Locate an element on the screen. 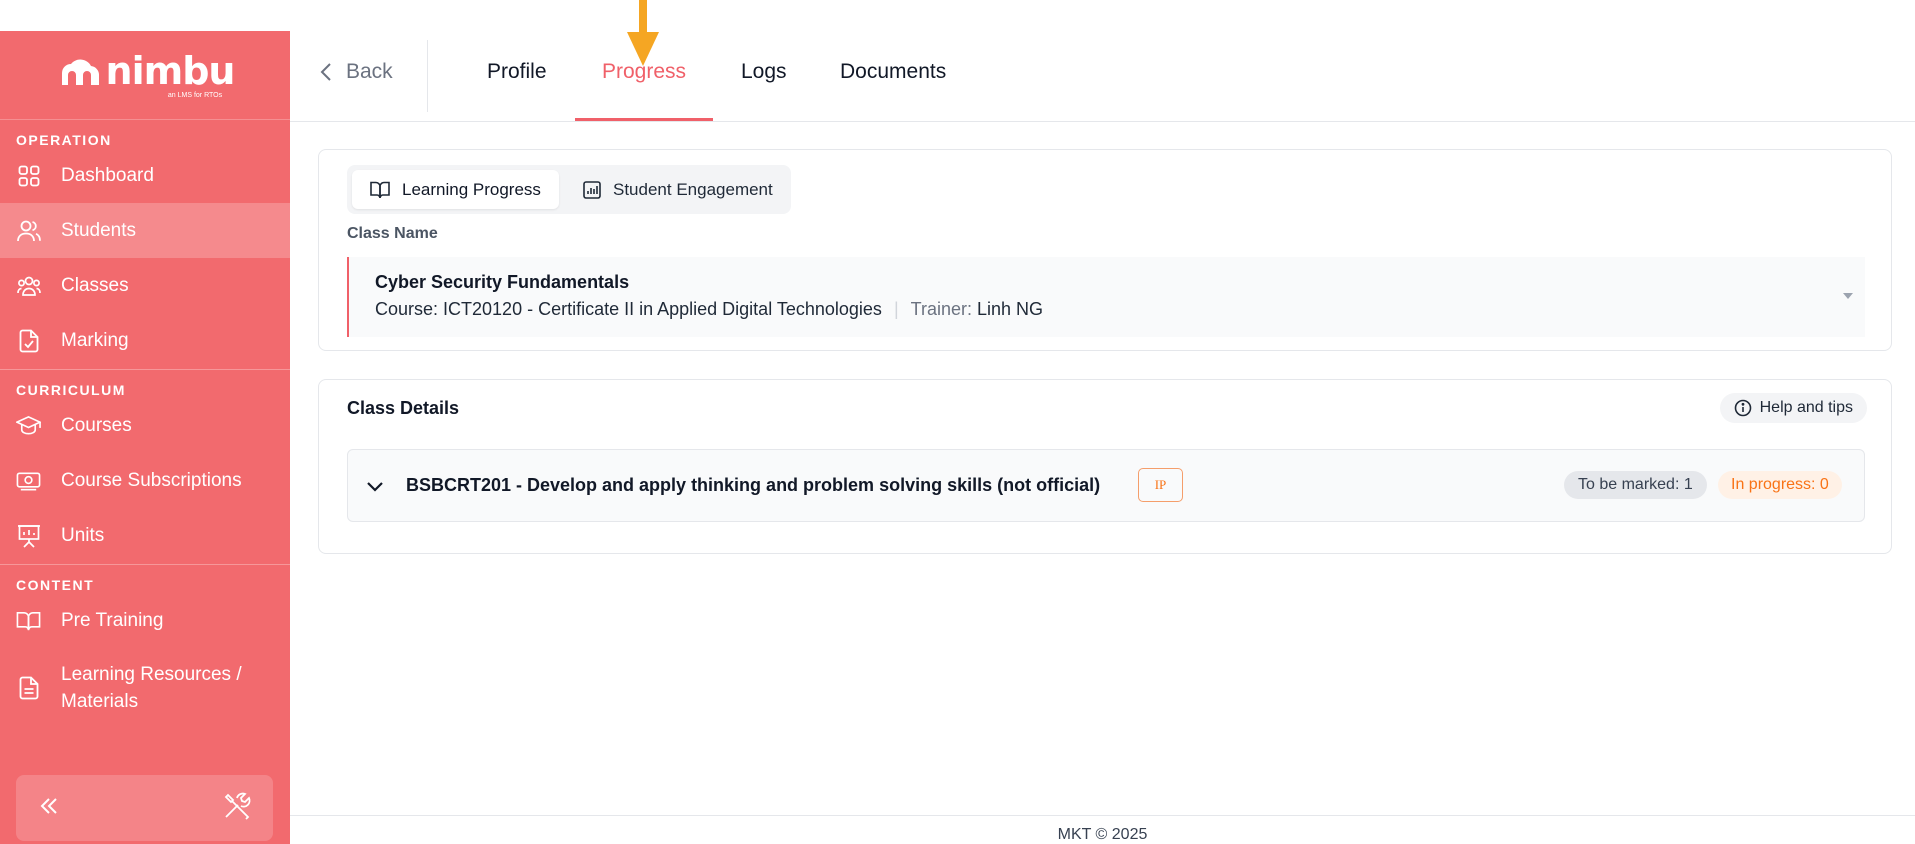 The width and height of the screenshot is (1915, 844). trainer-name: Linh NG is located at coordinates (1010, 309).